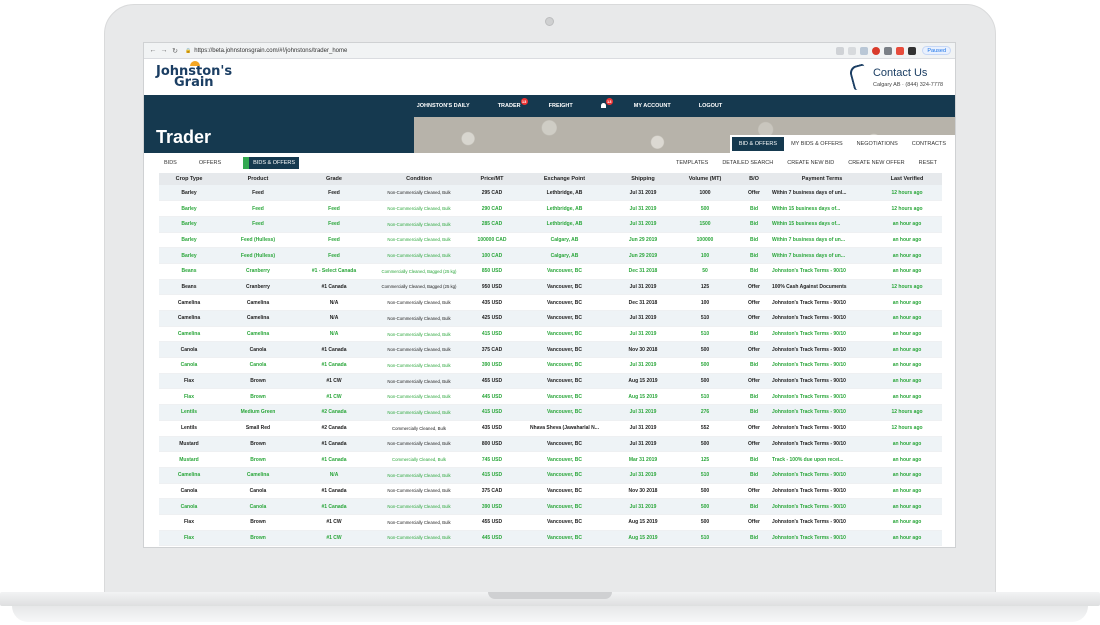  Describe the element at coordinates (189, 302) in the screenshot. I see `cell-crop-type: Camelina` at that location.